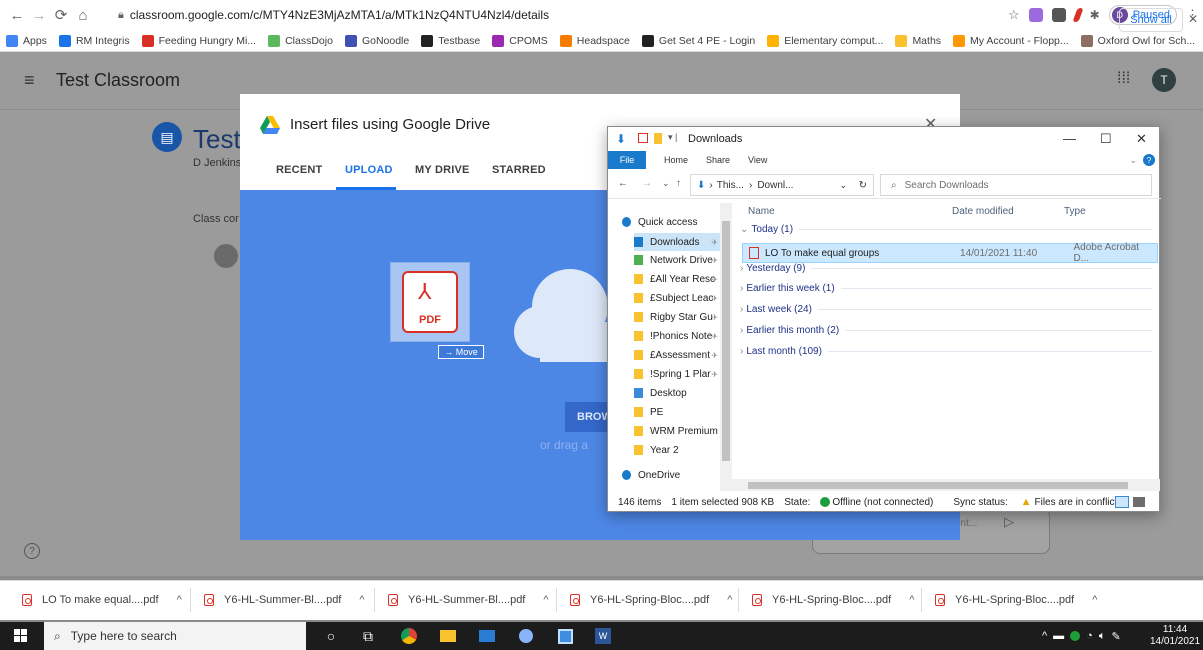 This screenshot has width=1203, height=650. I want to click on minimize-icon: —, so click(1069, 138).